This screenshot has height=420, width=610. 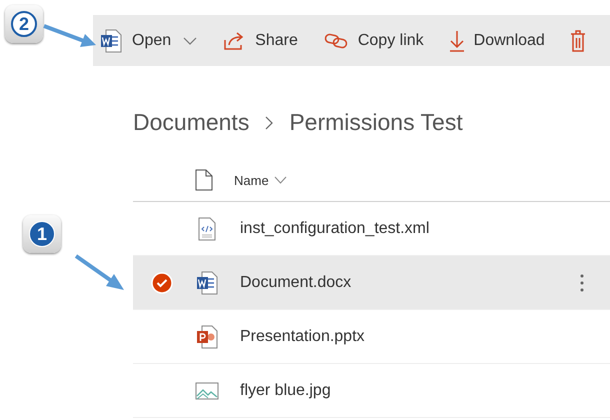 I want to click on file-row: Document.docx, so click(x=371, y=283).